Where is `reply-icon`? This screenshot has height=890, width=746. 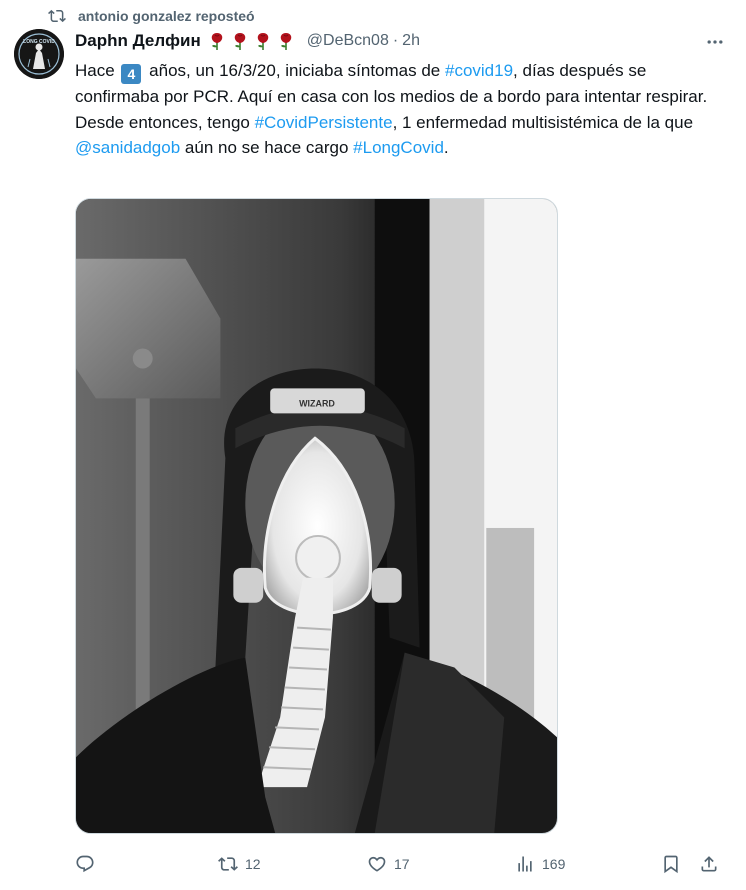
reply-icon is located at coordinates (85, 864).